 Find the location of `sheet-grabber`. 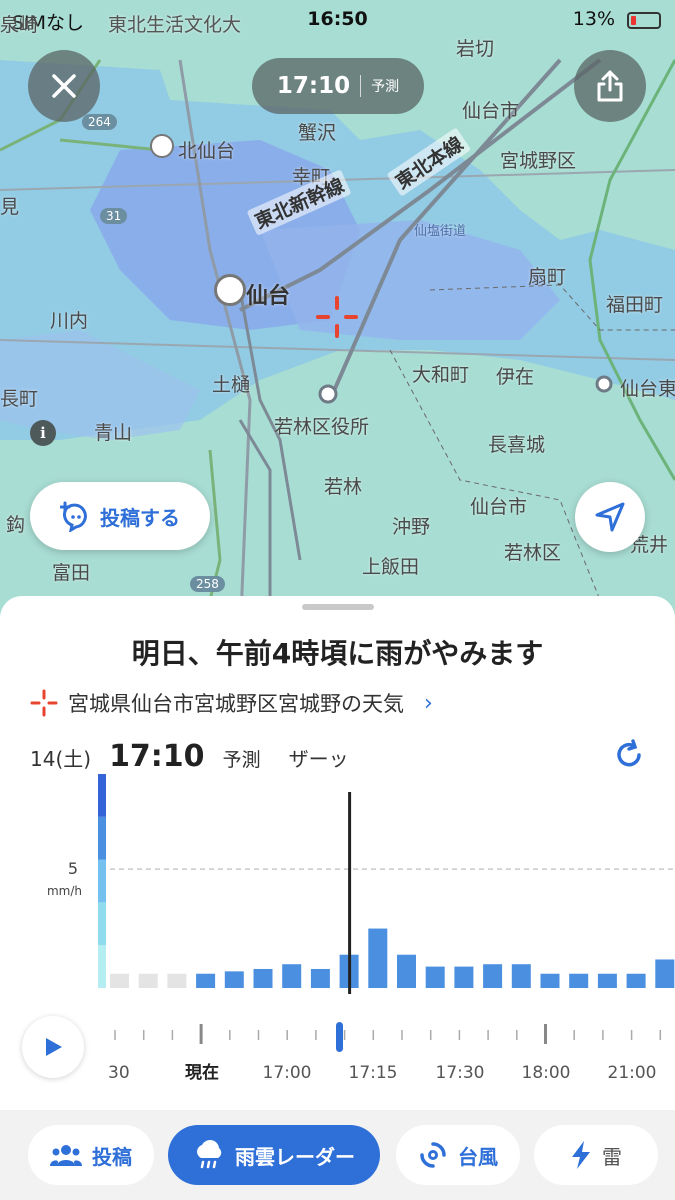

sheet-grabber is located at coordinates (338, 607).